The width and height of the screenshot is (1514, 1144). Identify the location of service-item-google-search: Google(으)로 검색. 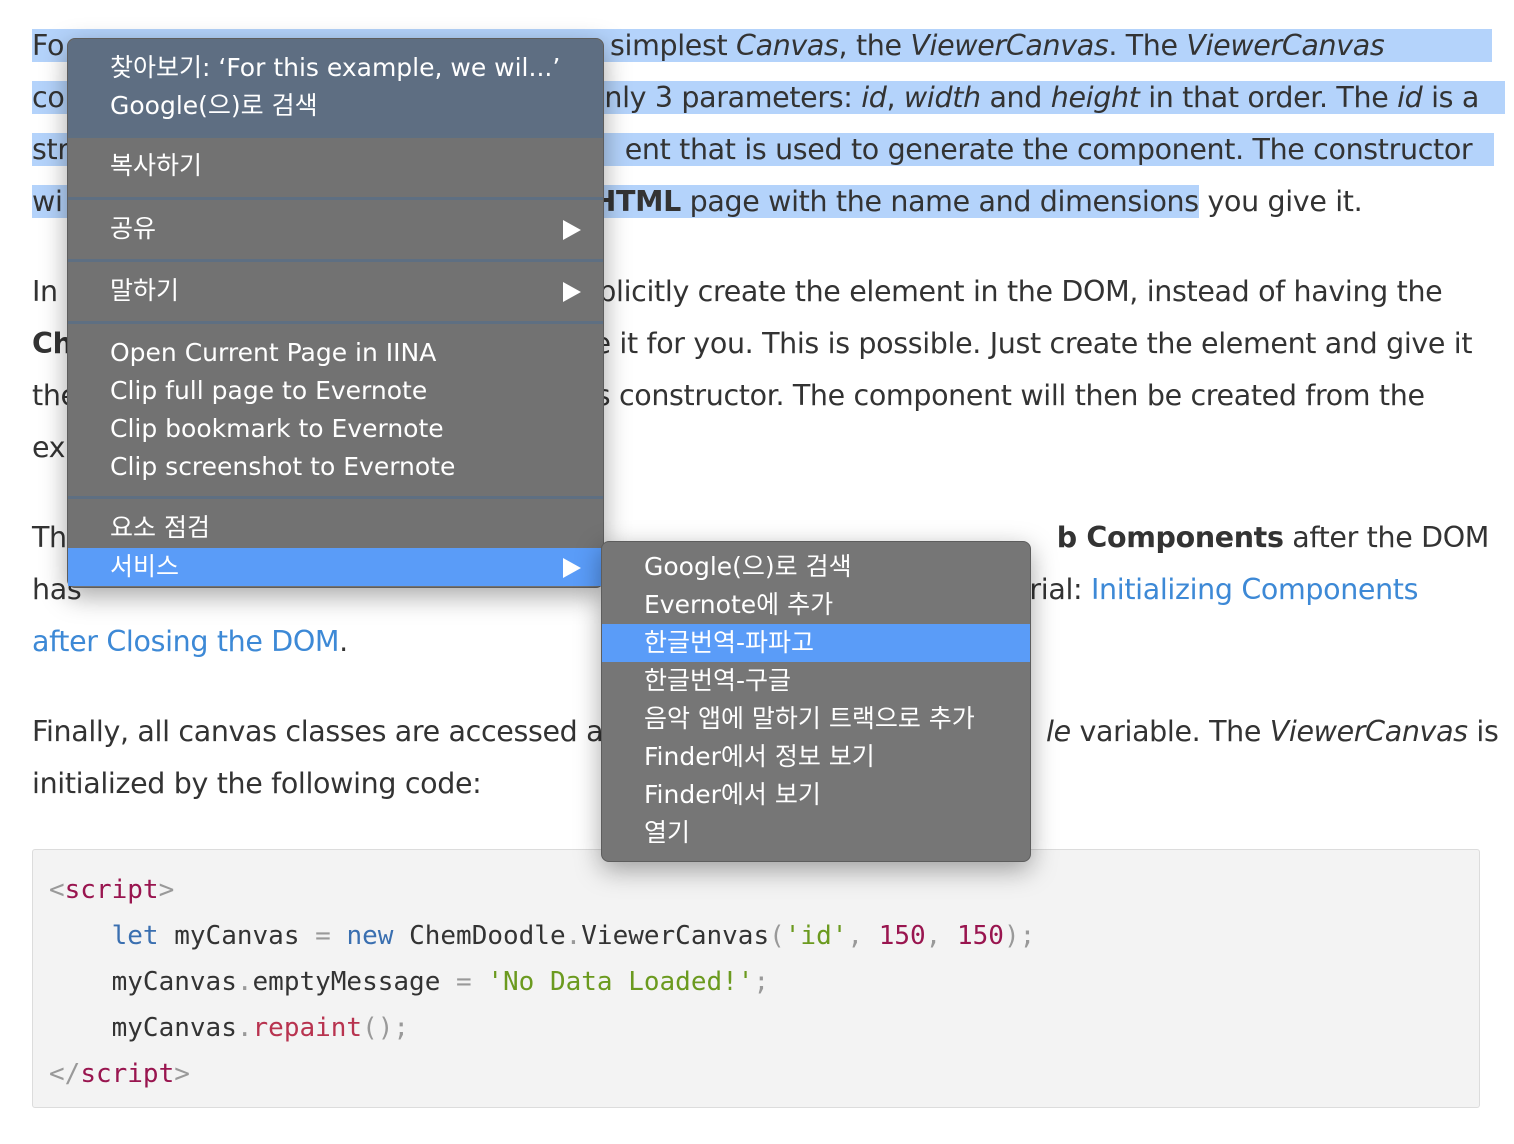
(816, 567).